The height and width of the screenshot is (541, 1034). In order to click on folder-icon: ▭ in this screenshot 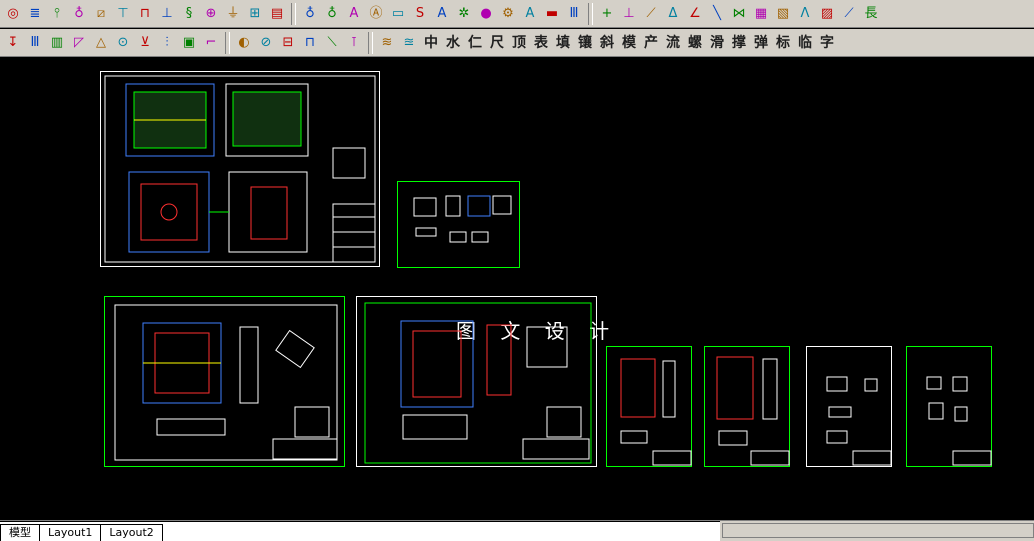, I will do `click(398, 14)`.